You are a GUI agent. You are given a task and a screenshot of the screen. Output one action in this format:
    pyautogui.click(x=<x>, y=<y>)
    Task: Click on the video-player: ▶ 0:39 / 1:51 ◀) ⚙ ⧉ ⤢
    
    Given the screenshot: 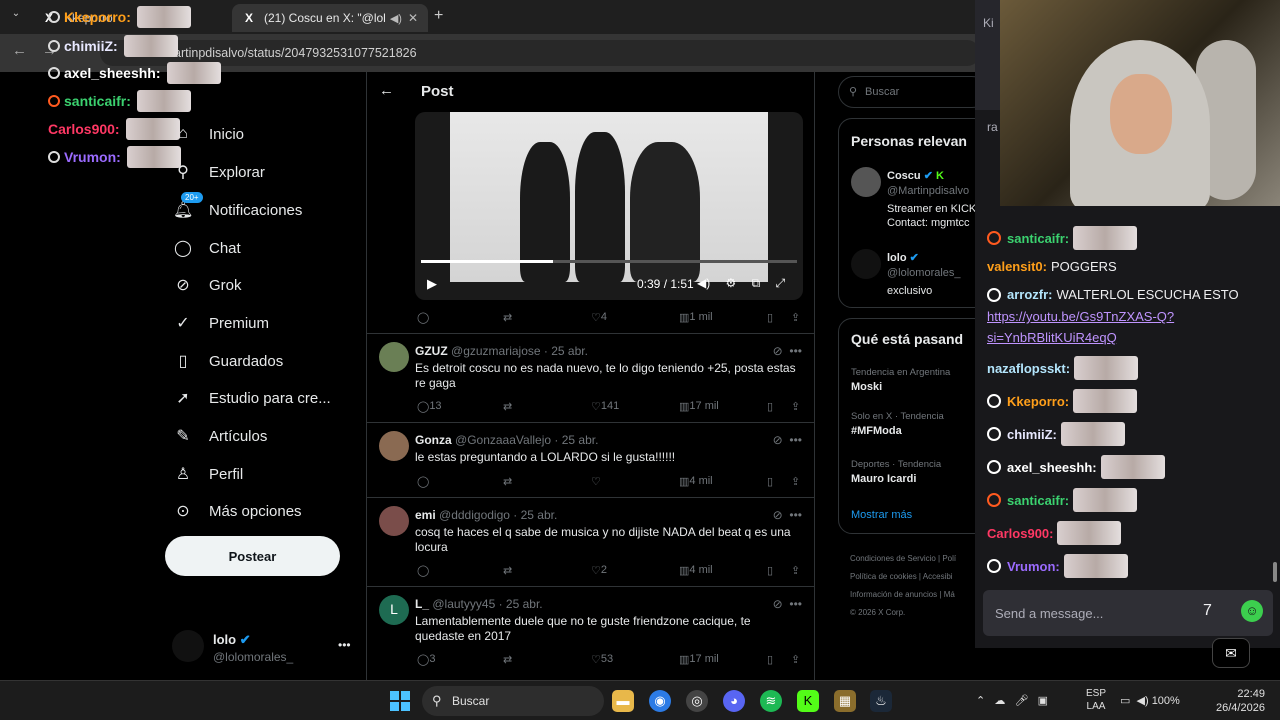 What is the action you would take?
    pyautogui.click(x=609, y=206)
    